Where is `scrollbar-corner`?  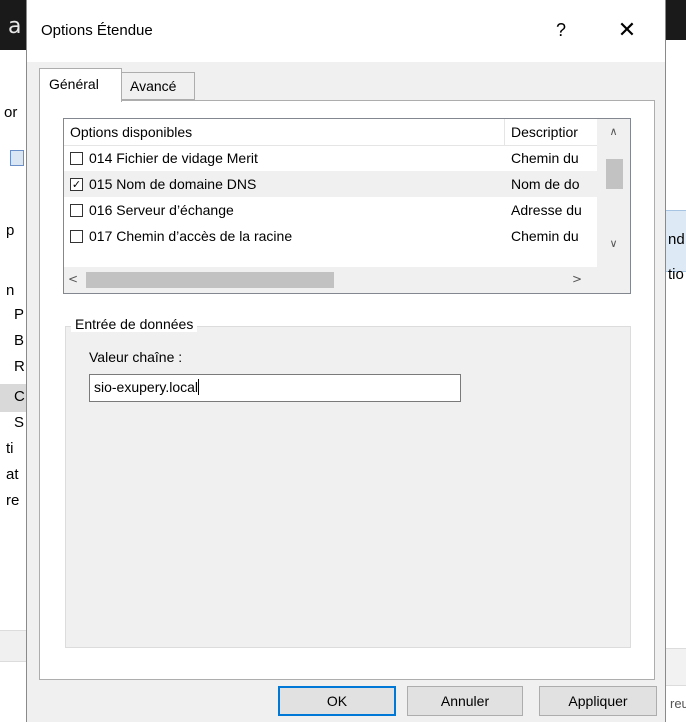 scrollbar-corner is located at coordinates (613, 280).